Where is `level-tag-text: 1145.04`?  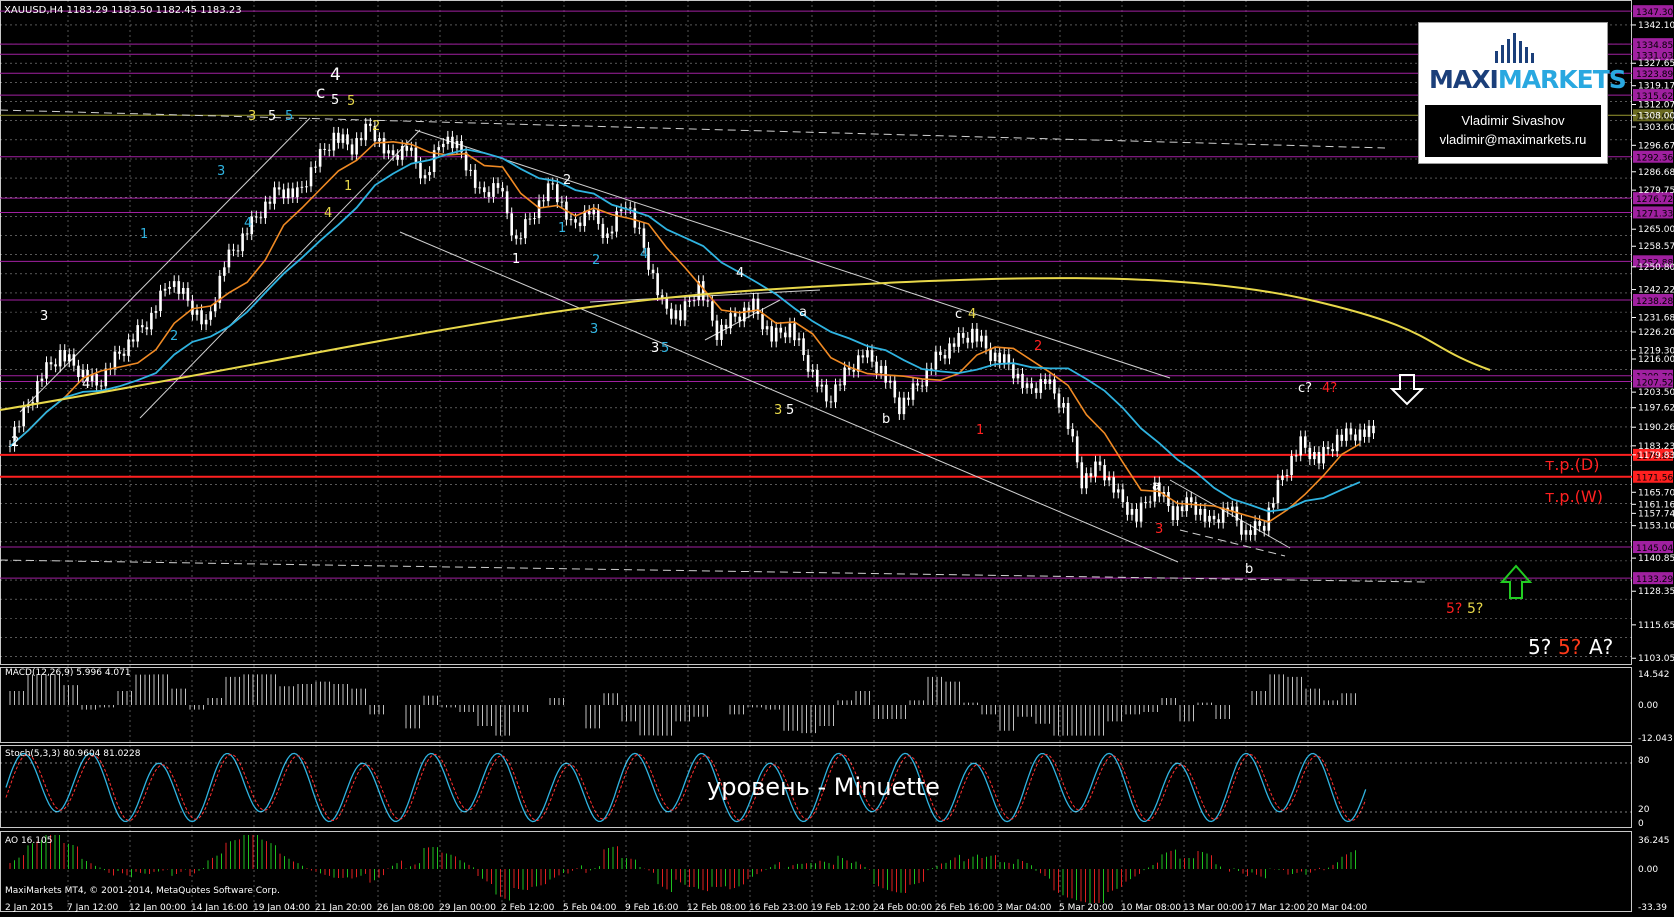
level-tag-text: 1145.04 is located at coordinates (1654, 549).